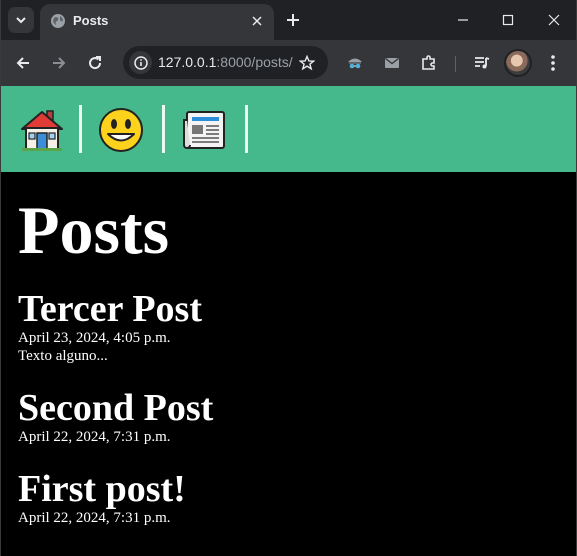 This screenshot has height=556, width=577. I want to click on post-date: April 23, 2024, 4:05 p.m., so click(94, 338).